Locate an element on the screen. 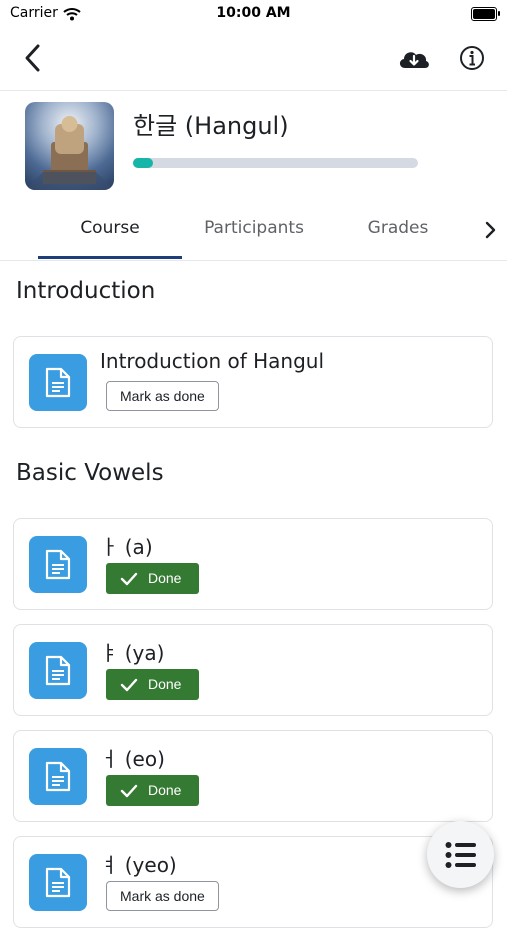 The width and height of the screenshot is (507, 928). cloud-download-icon is located at coordinates (414, 60).